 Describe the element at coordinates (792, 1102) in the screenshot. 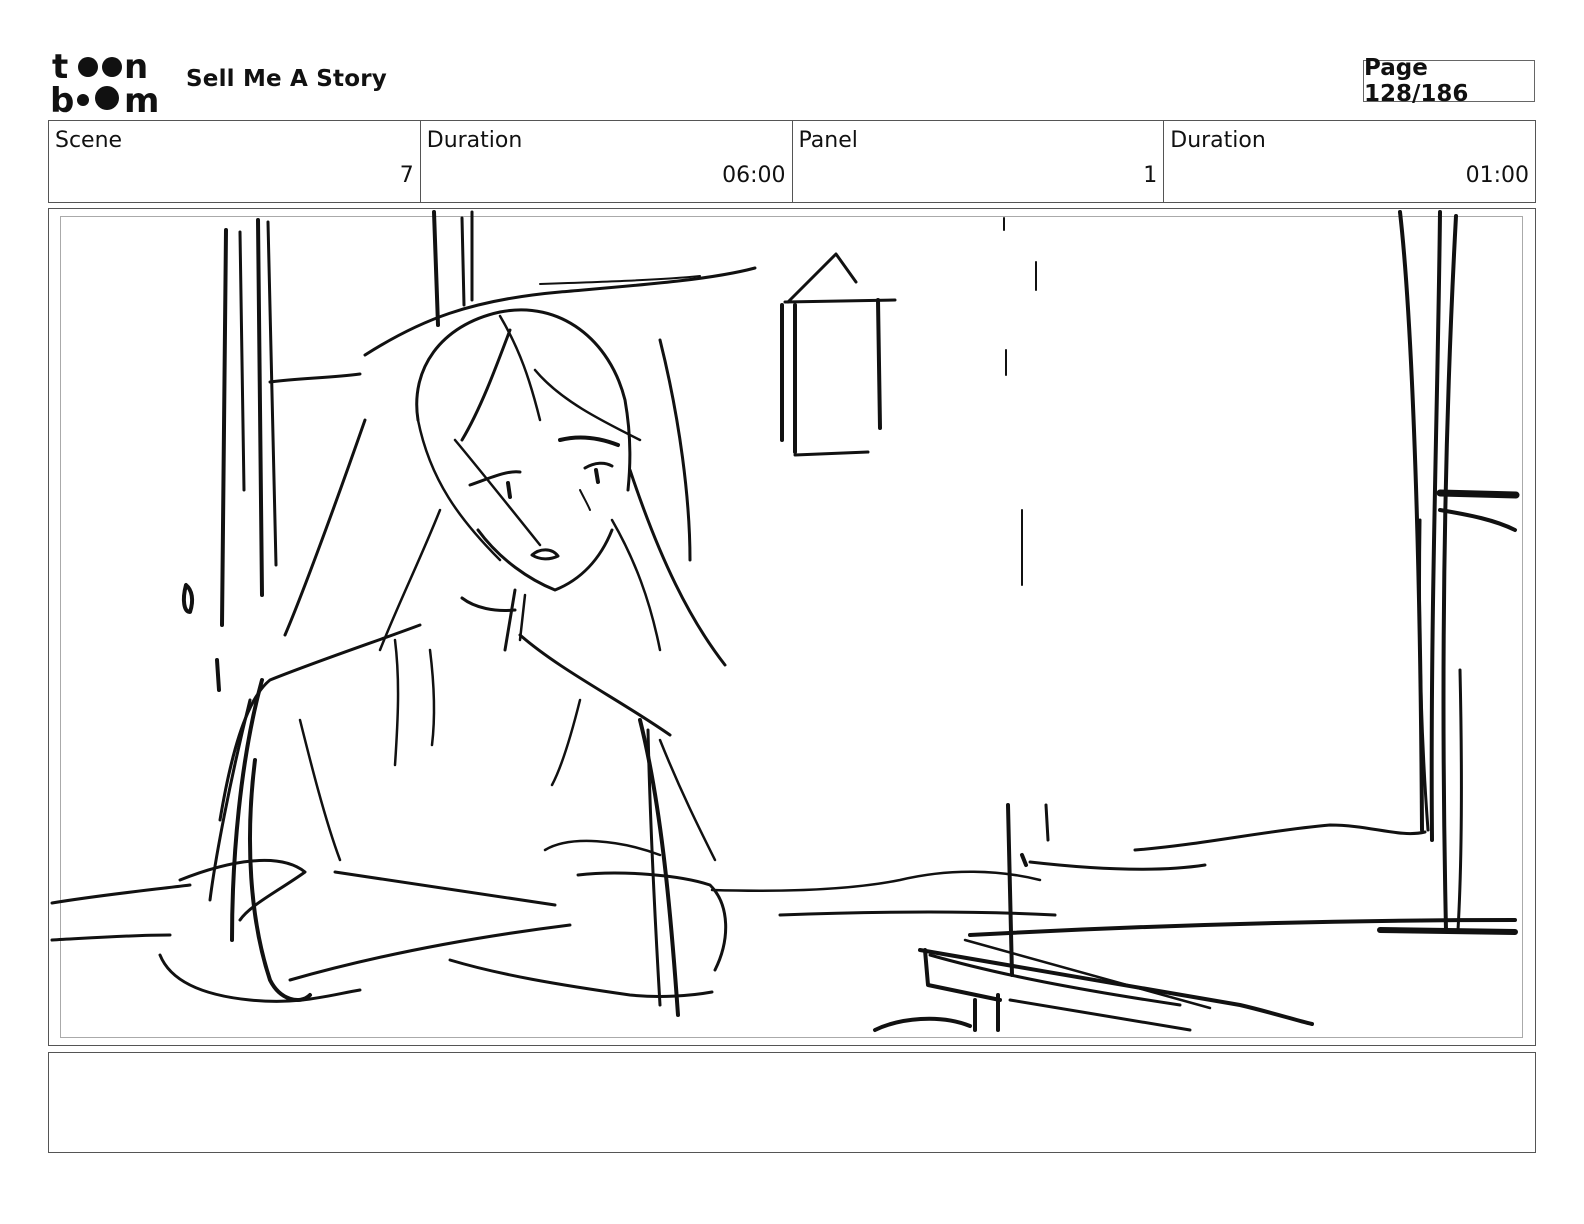

I see `panel-notes-box` at that location.